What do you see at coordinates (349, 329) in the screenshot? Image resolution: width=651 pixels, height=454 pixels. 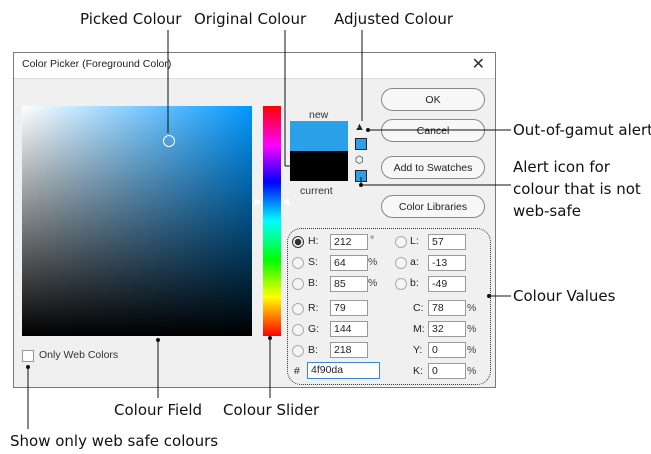 I see `input-g: 144` at bounding box center [349, 329].